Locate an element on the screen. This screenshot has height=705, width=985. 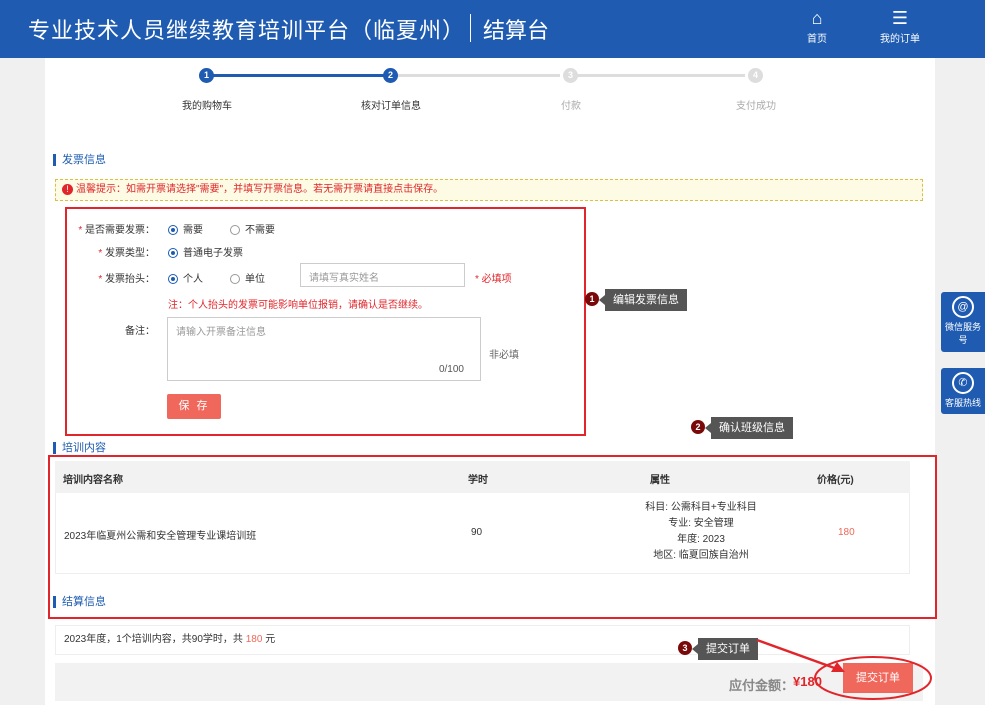
nav-my-orders: ☰ 我的订单 is located at coordinates (900, 25).